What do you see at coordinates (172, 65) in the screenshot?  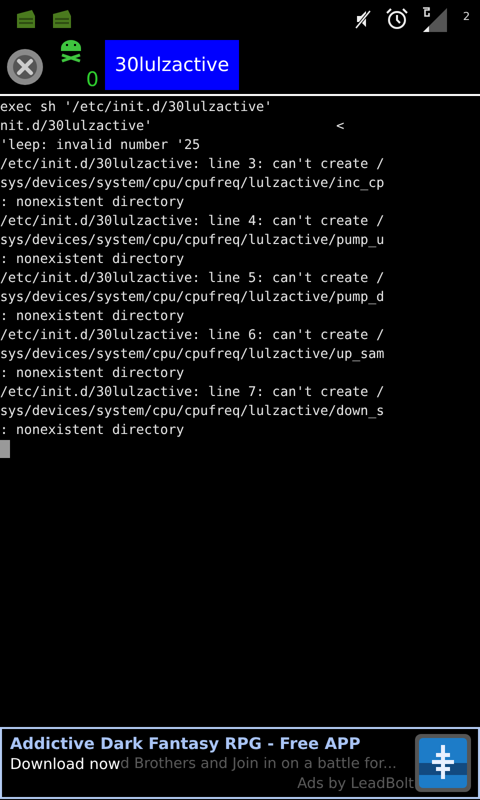 I see `window-tab: 30lulzactive` at bounding box center [172, 65].